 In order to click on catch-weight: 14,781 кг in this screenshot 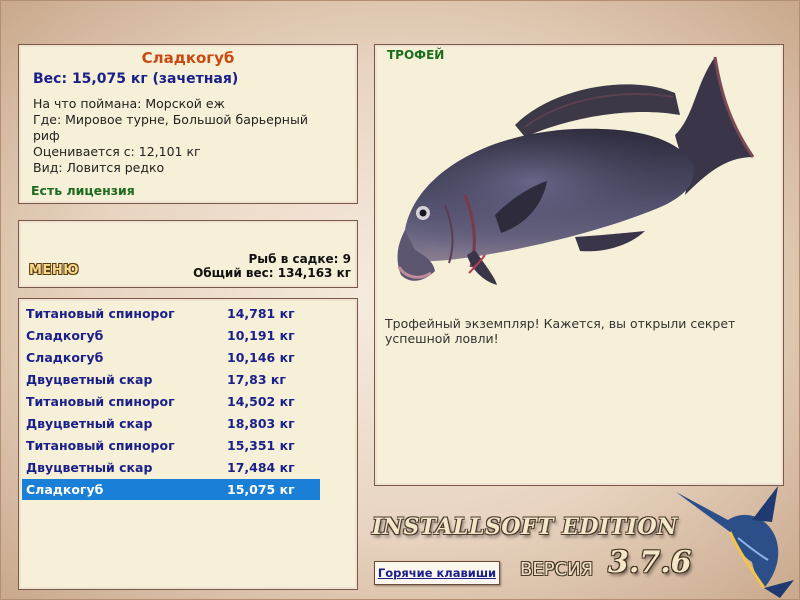, I will do `click(261, 313)`.